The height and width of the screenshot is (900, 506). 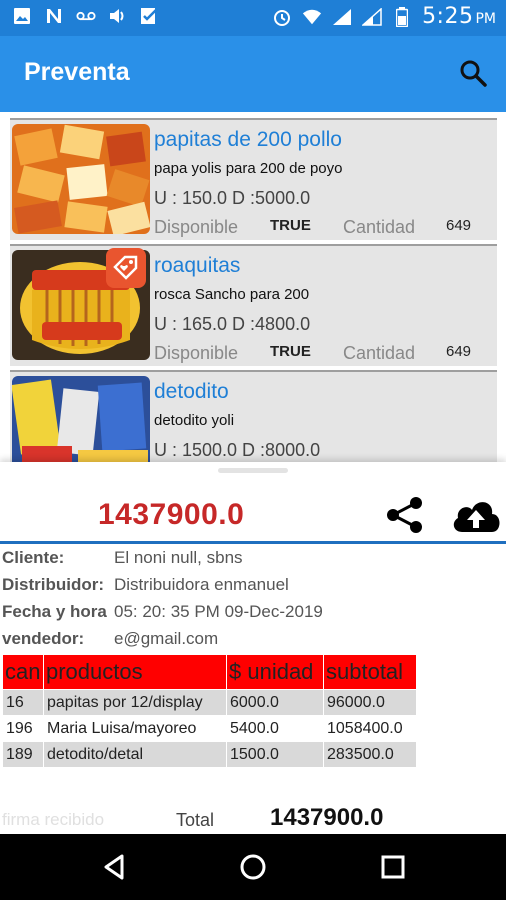 What do you see at coordinates (402, 16) in the screenshot?
I see `battery-icon` at bounding box center [402, 16].